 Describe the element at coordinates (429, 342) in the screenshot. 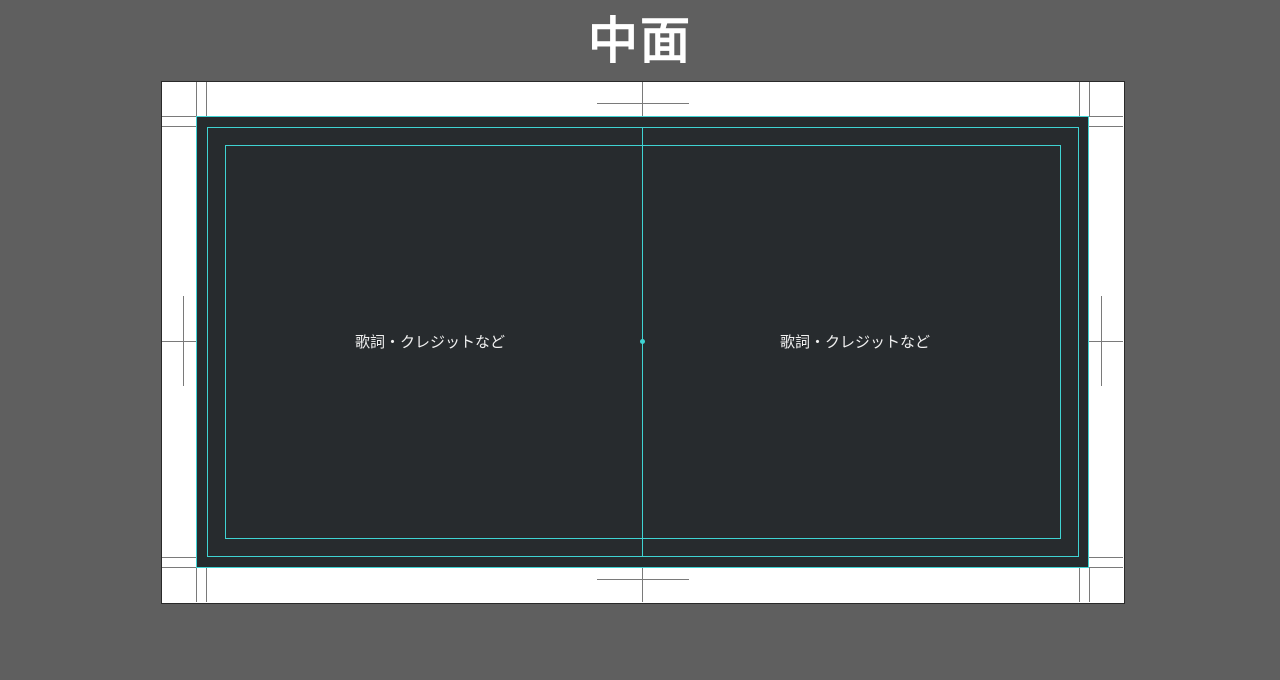

I see `left-panel-text: 歌詞・クレジットなど` at that location.